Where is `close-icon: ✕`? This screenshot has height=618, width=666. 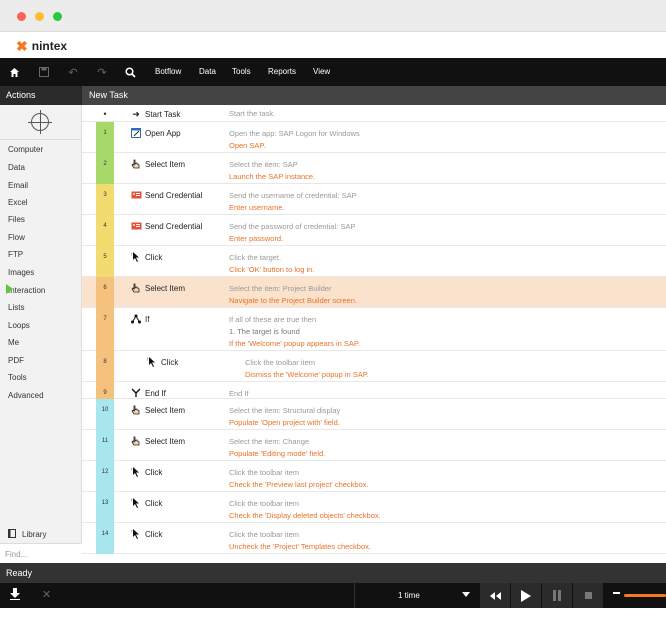 close-icon: ✕ is located at coordinates (46, 594).